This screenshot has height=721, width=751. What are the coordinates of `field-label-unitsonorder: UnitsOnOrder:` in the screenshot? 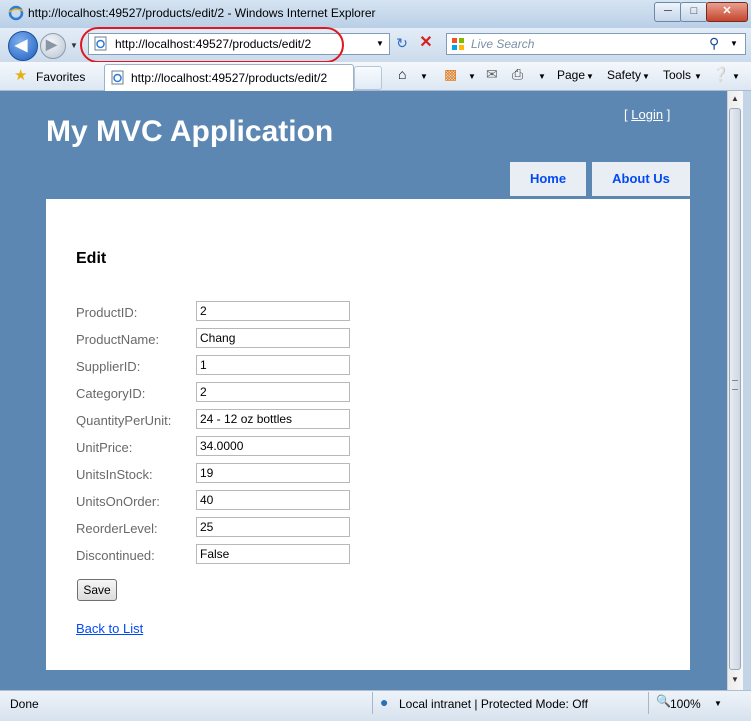 It's located at (118, 501).